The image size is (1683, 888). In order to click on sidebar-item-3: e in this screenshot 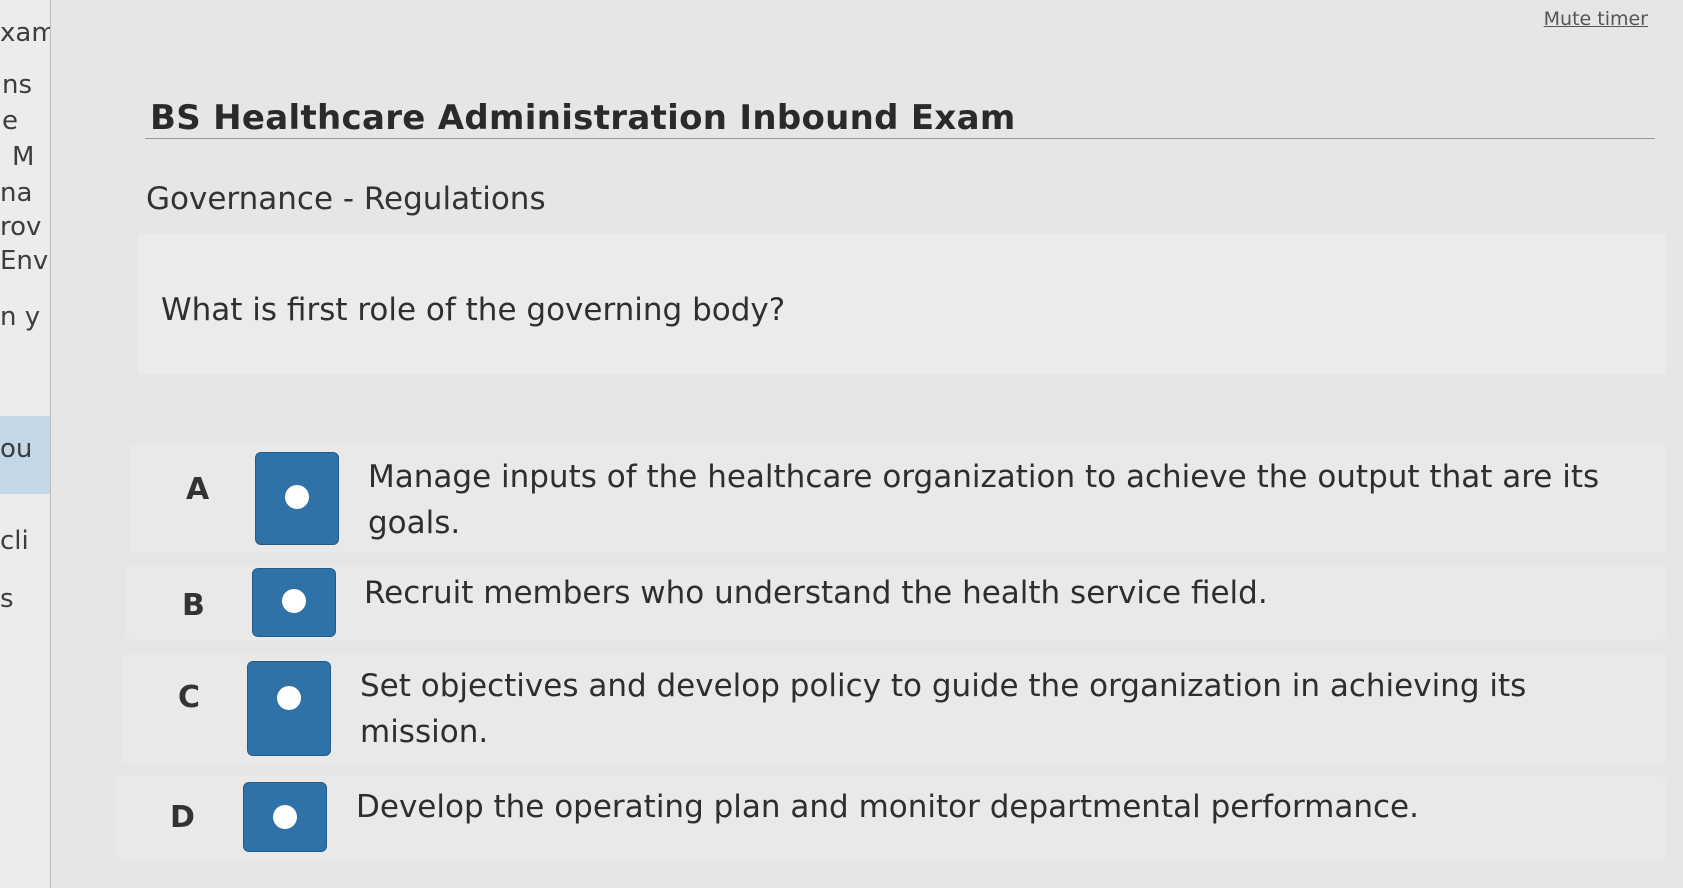, I will do `click(10, 121)`.